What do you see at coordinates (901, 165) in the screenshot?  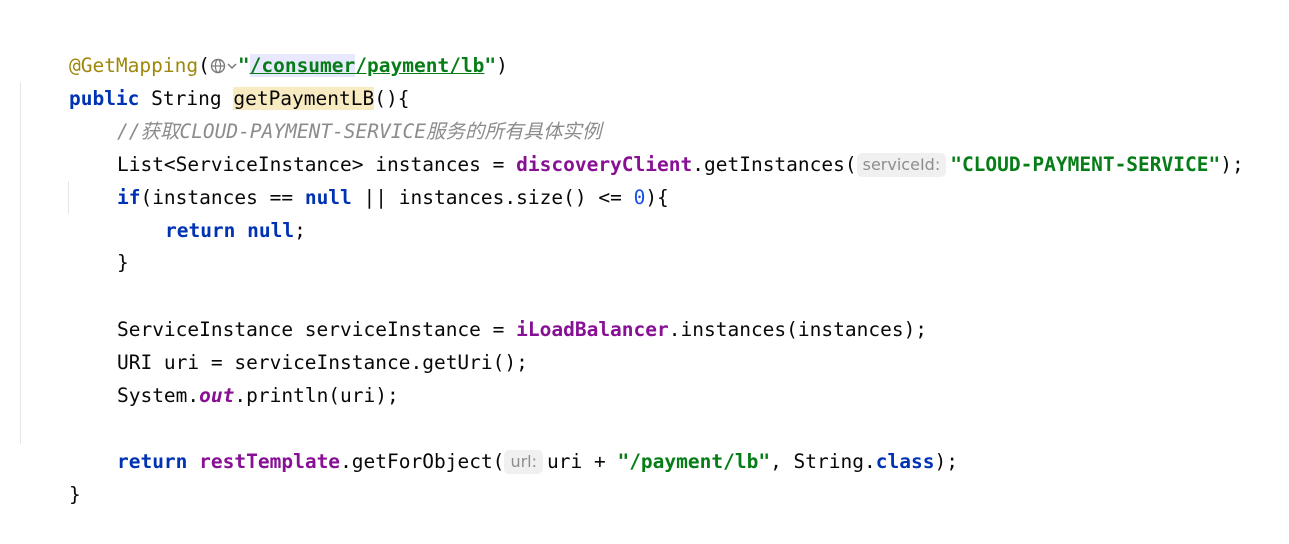 I see `parameter-hint: serviceId:` at bounding box center [901, 165].